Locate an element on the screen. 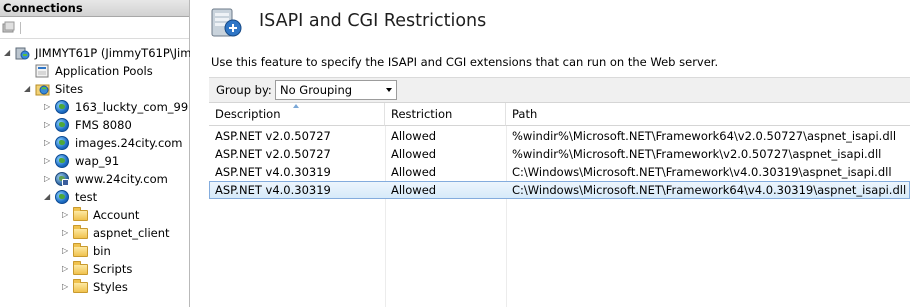  group-by-dropdown: No Grouping is located at coordinates (336, 90).